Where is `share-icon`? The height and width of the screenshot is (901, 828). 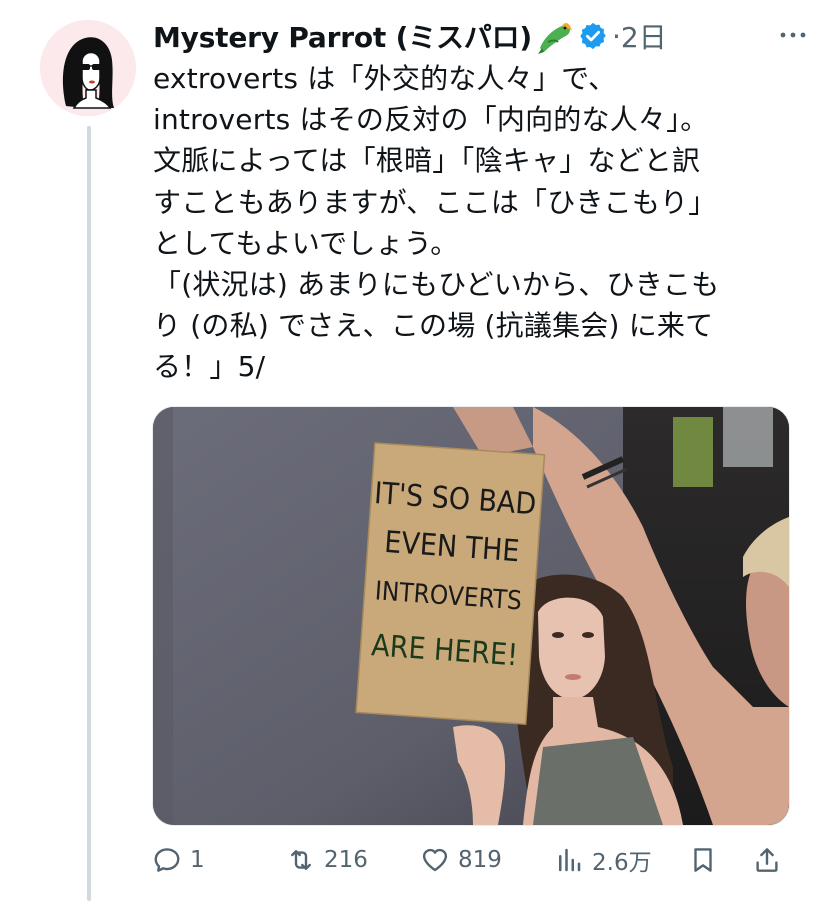 share-icon is located at coordinates (767, 860).